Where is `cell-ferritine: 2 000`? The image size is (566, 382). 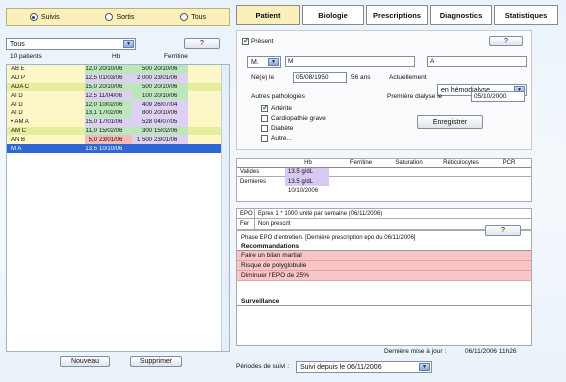
cell-ferritine: 2 000 is located at coordinates (144, 78).